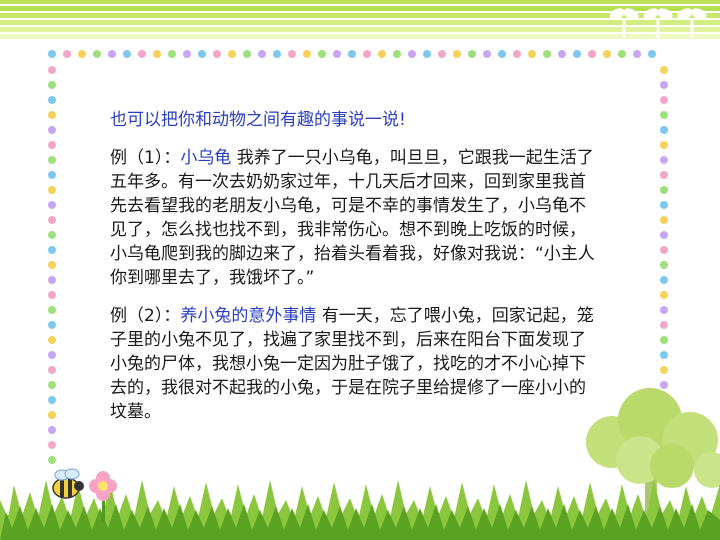  Describe the element at coordinates (258, 120) in the screenshot. I see `intro-prompt: 也可以把你和动物之间有趣的事说一说!` at that location.